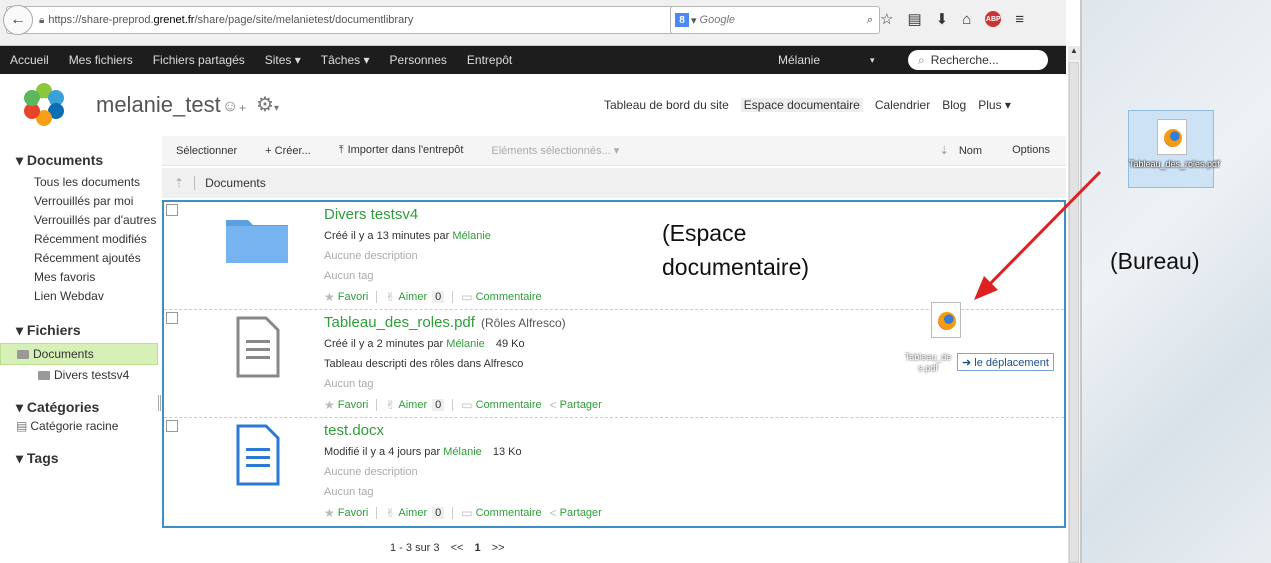  I want to click on user-menu-caret-icon: ▾, so click(872, 60).